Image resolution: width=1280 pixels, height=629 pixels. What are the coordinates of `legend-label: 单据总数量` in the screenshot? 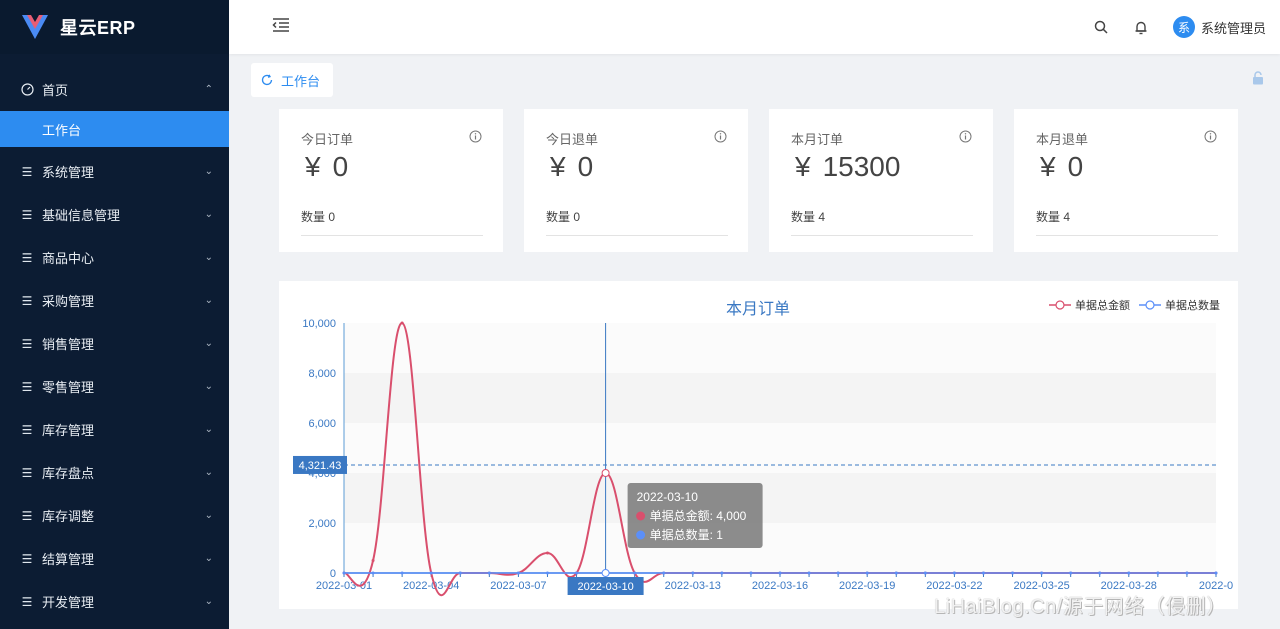 It's located at (1192, 305).